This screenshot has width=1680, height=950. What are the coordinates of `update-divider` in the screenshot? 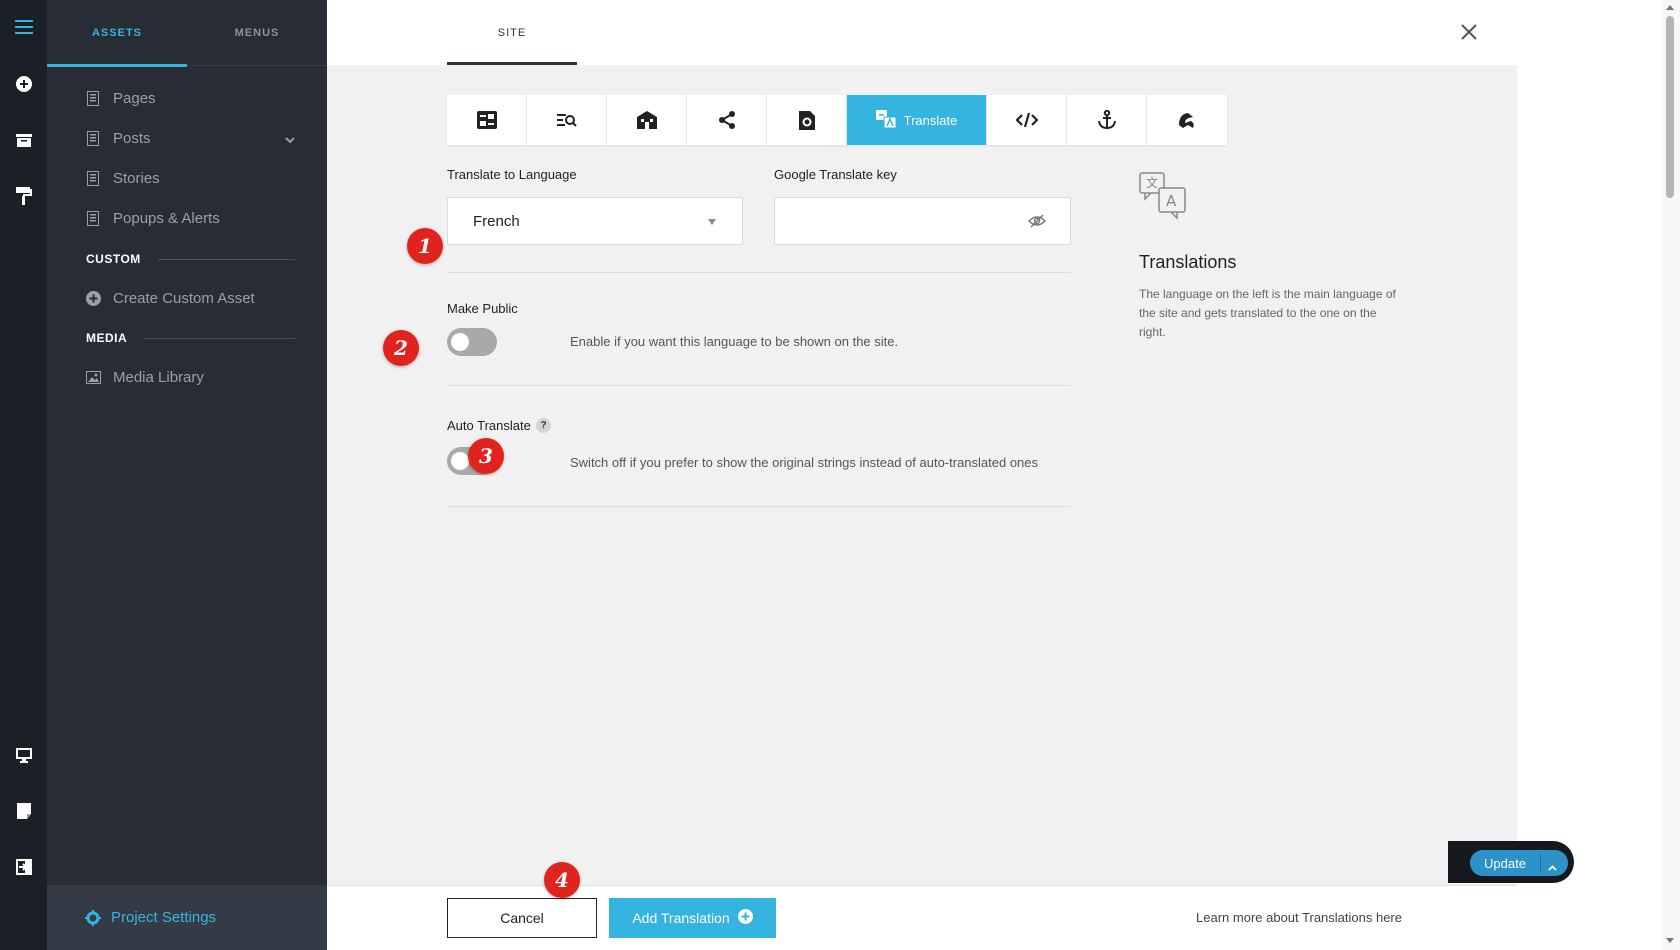 It's located at (1540, 863).